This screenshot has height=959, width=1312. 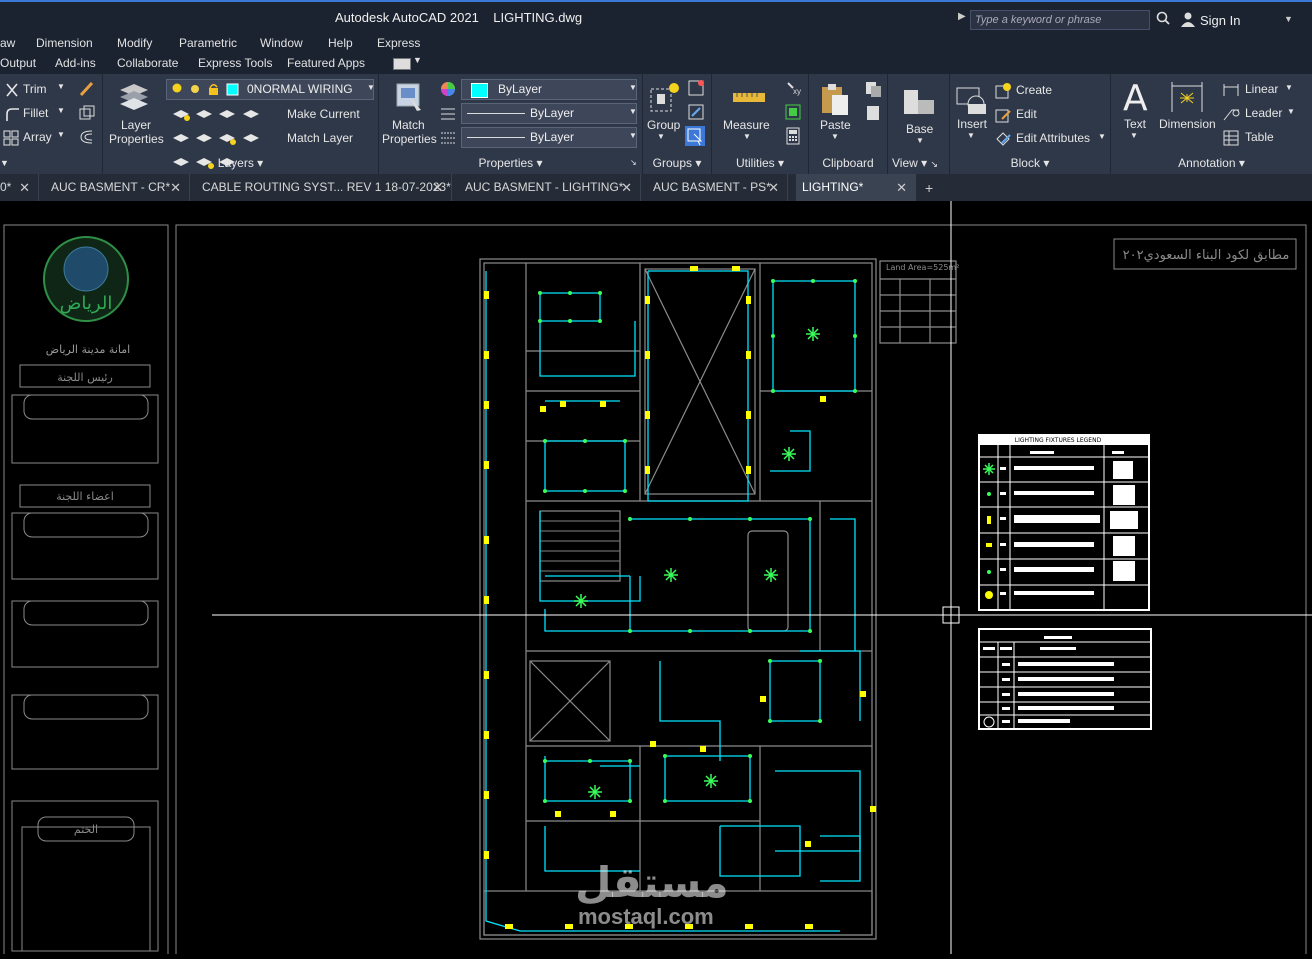 What do you see at coordinates (479, 90) in the screenshot?
I see `color-swatch` at bounding box center [479, 90].